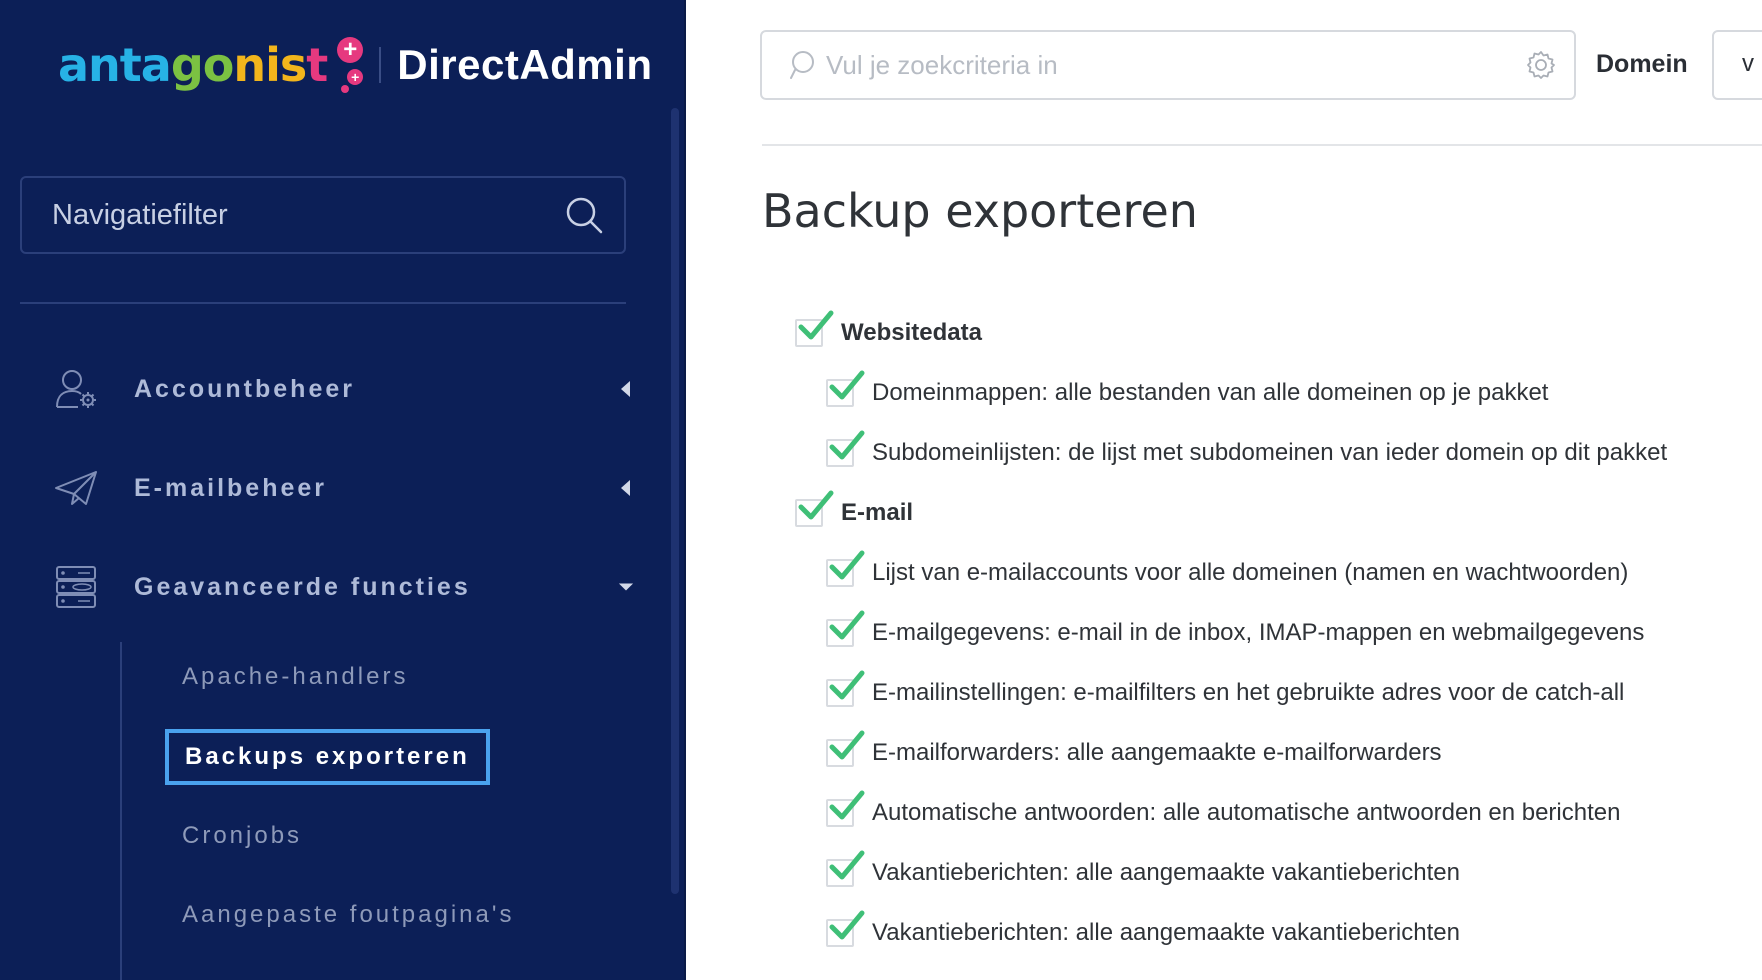 The image size is (1762, 980). I want to click on sidebar-item-accountbeheer: Accountbeheer, so click(344, 389).